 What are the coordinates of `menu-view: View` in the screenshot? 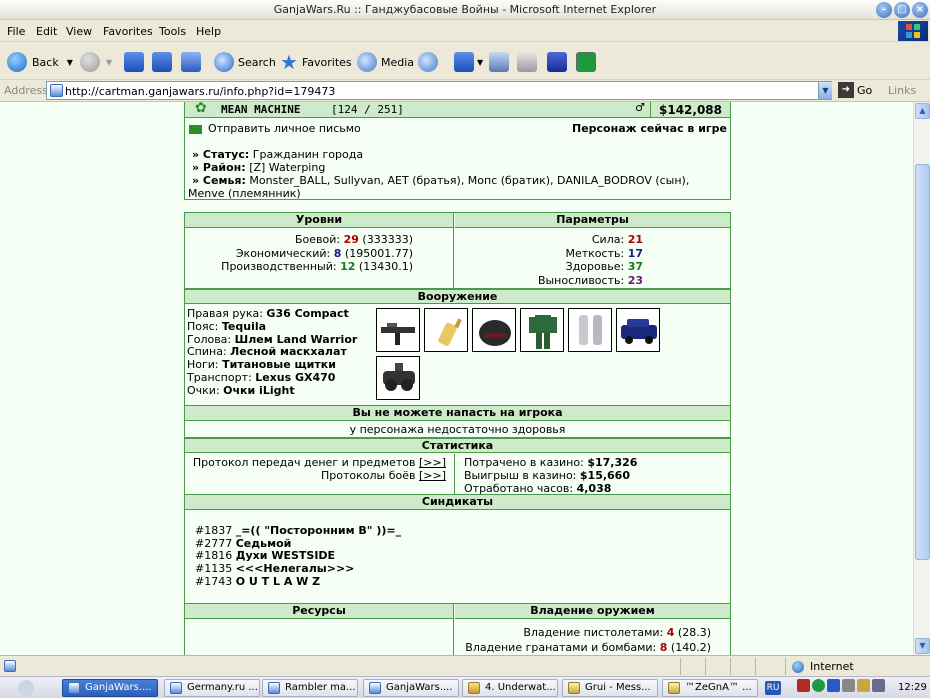 It's located at (79, 31).